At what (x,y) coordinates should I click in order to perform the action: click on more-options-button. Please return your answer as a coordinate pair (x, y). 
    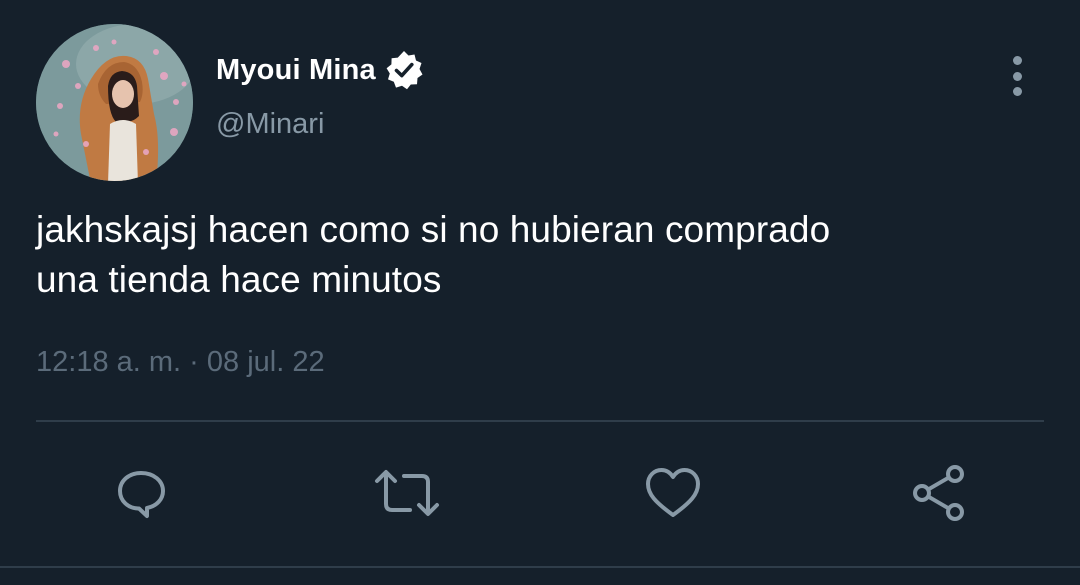
    Looking at the image, I should click on (1017, 76).